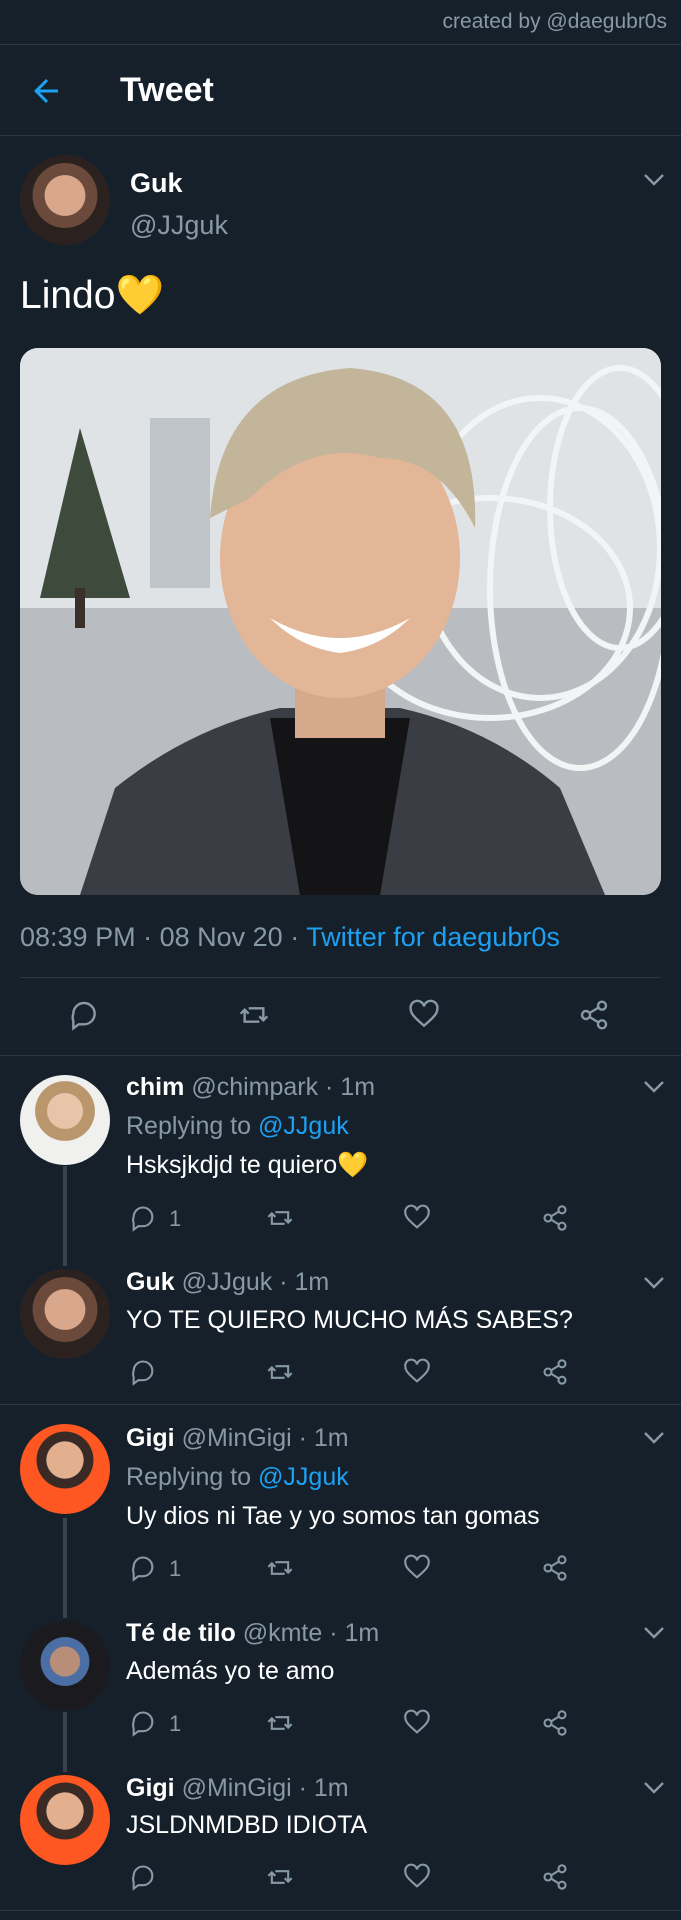  Describe the element at coordinates (340, 90) in the screenshot. I see `top-app-bar: Tweet` at that location.